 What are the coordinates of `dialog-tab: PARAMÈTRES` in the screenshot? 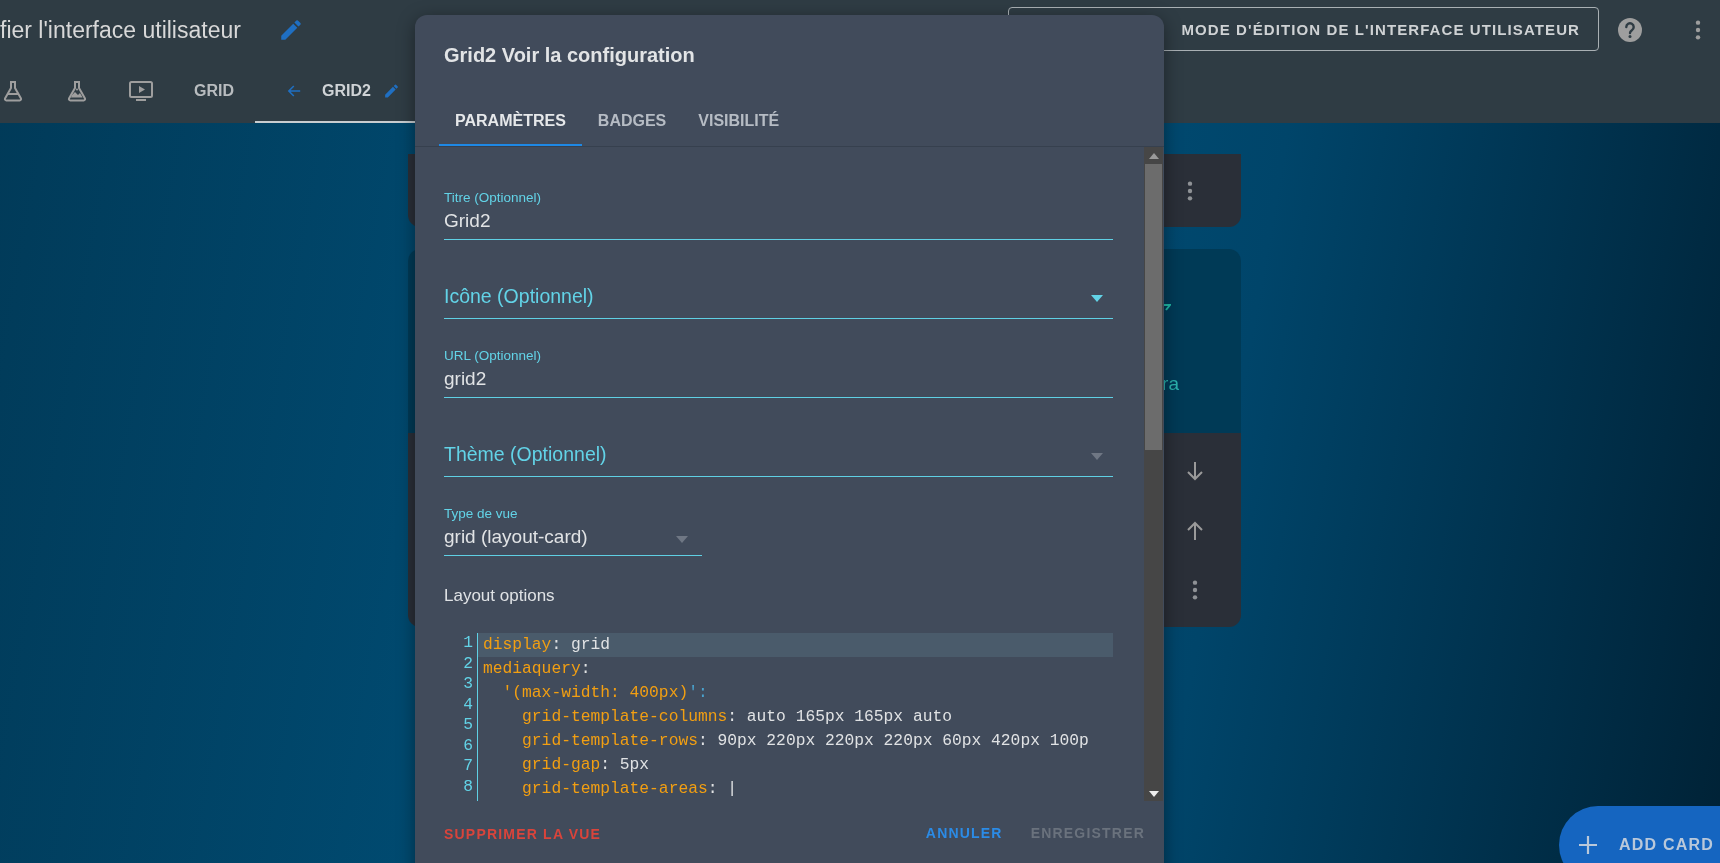 It's located at (510, 122).